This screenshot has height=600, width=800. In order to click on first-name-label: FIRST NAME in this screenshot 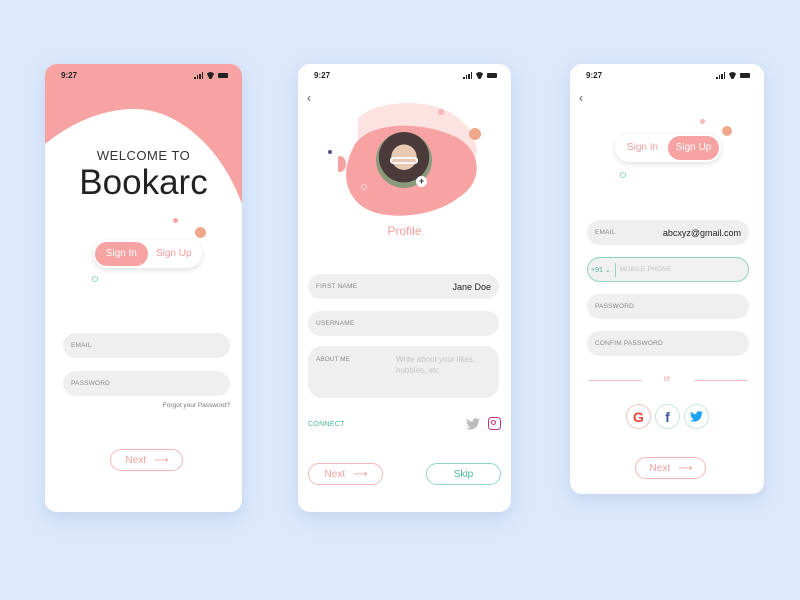, I will do `click(337, 286)`.